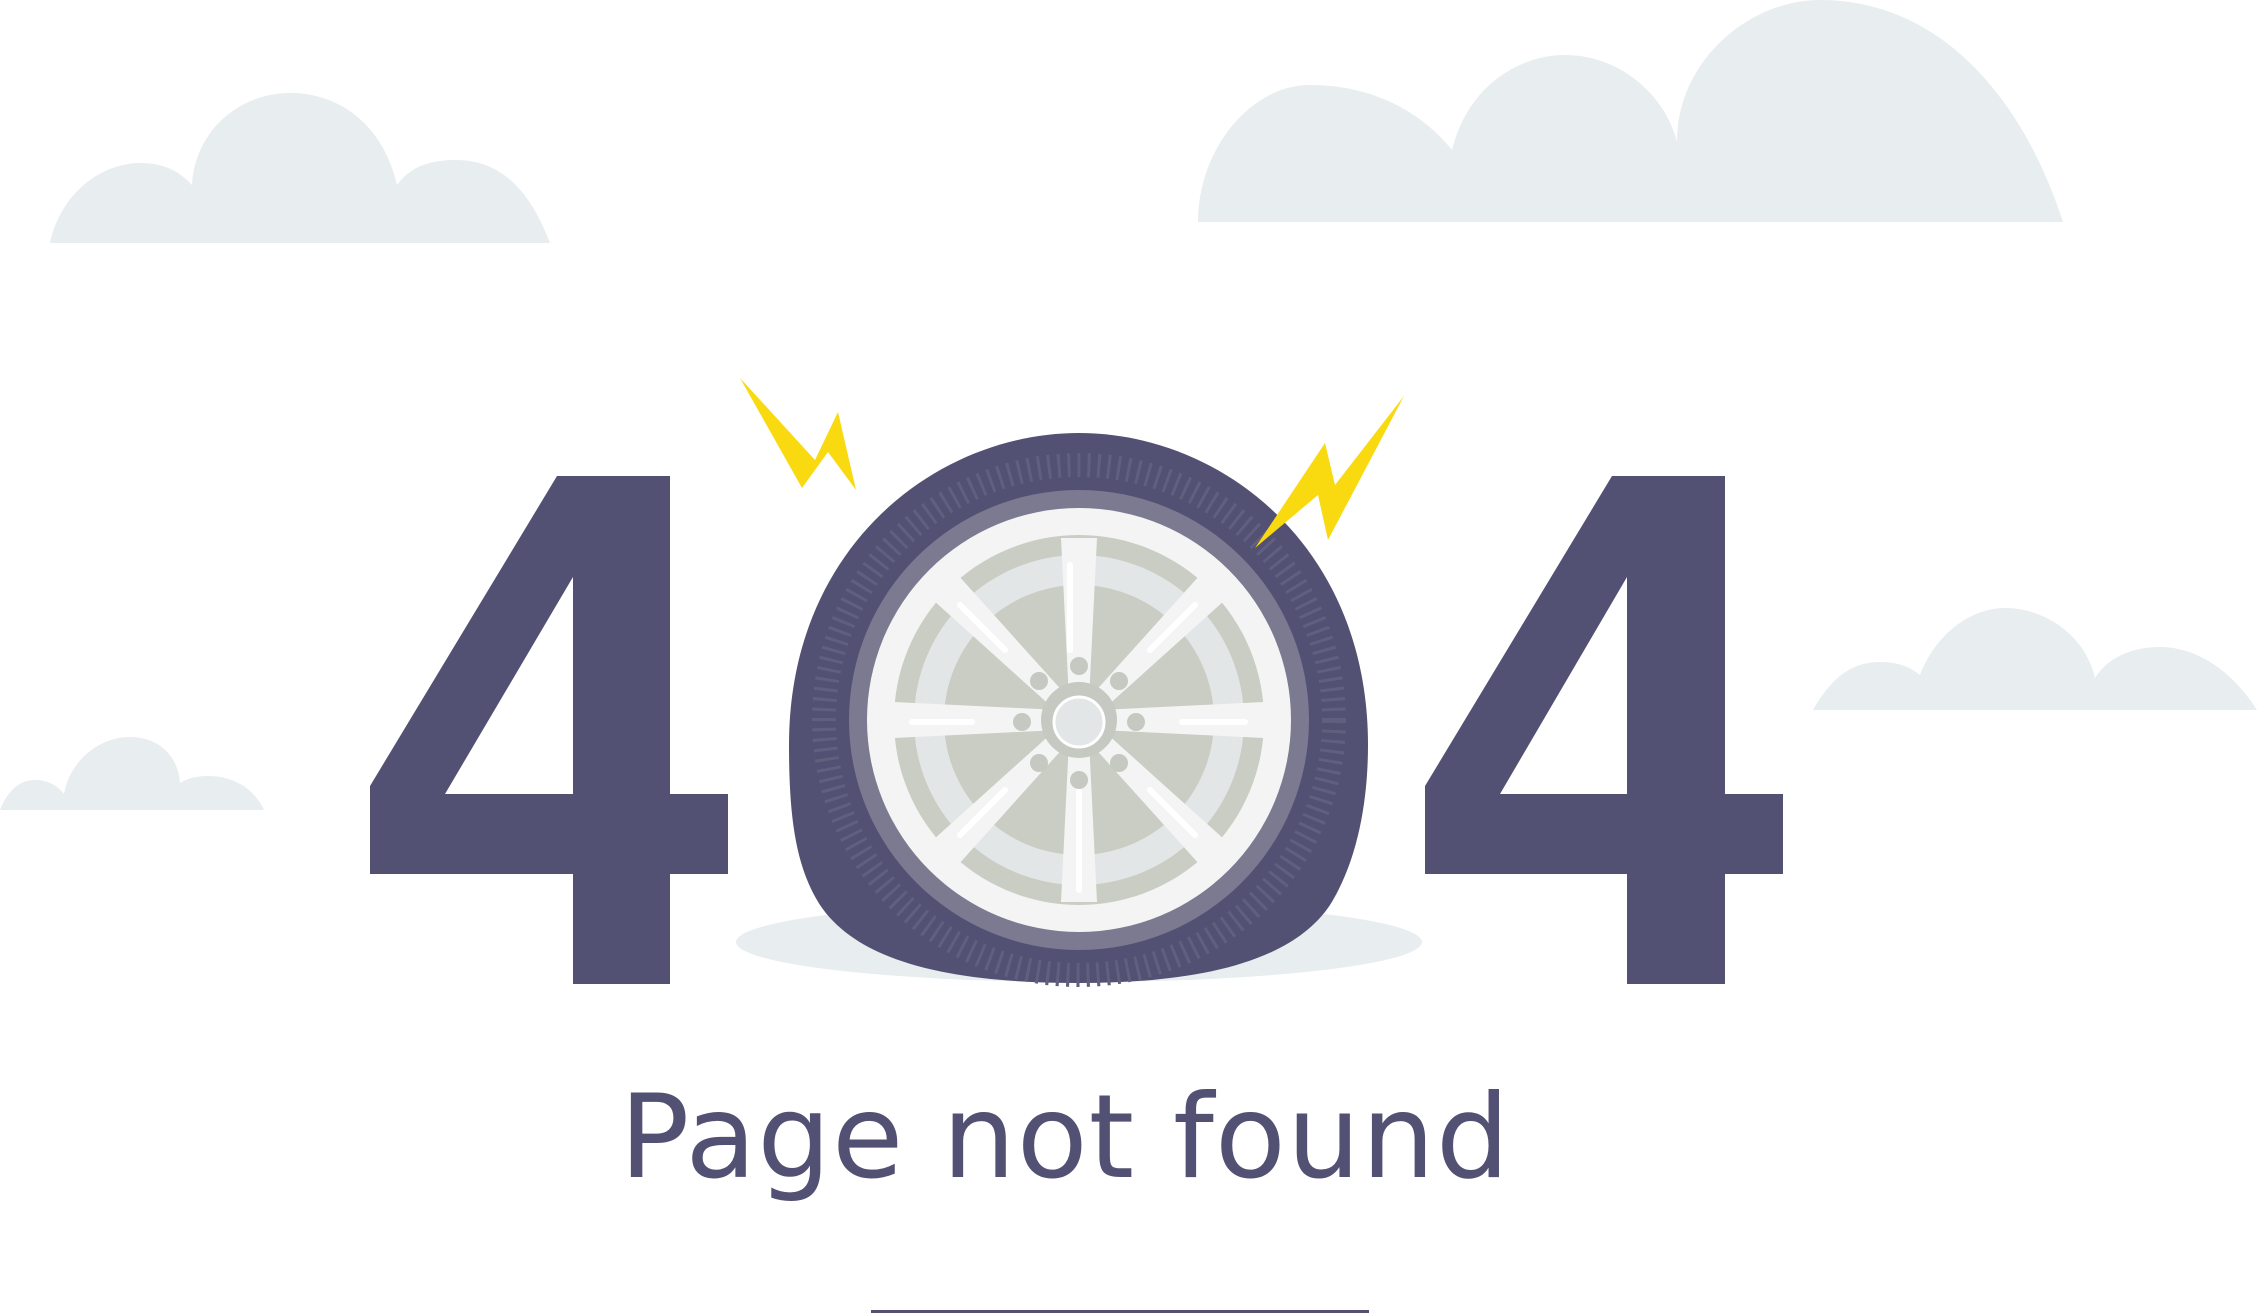 Image resolution: width=2257 pixels, height=1313 pixels. Describe the element at coordinates (132, 773) in the screenshot. I see `cloud-mid-left` at that location.